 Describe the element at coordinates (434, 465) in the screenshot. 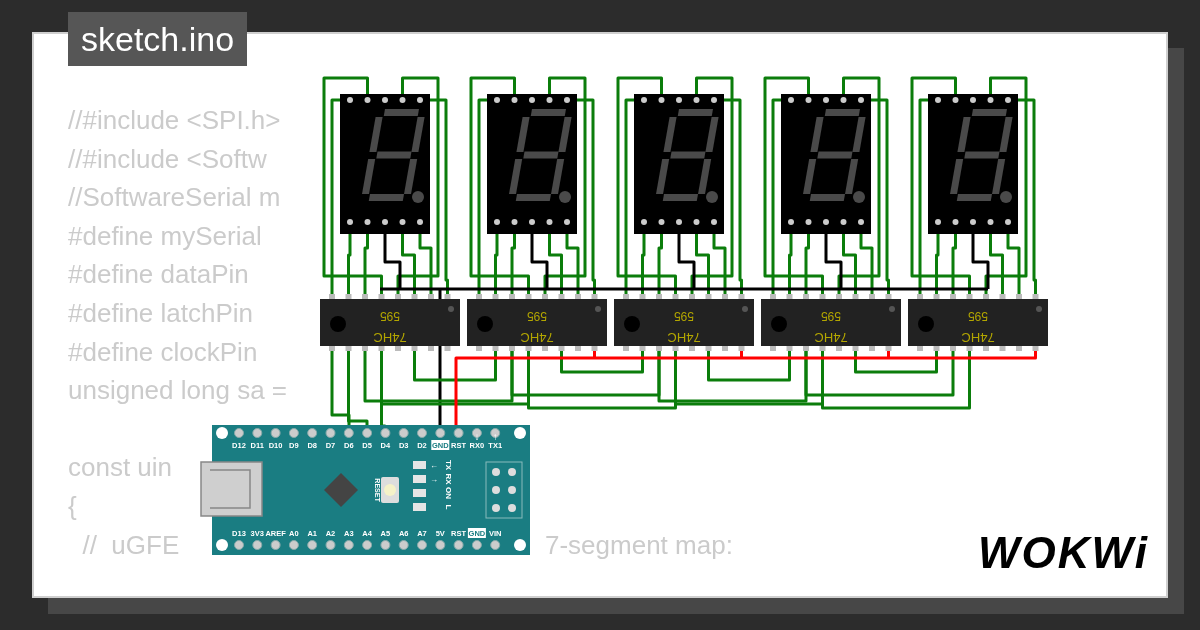

I see `arrow-label: ←` at that location.